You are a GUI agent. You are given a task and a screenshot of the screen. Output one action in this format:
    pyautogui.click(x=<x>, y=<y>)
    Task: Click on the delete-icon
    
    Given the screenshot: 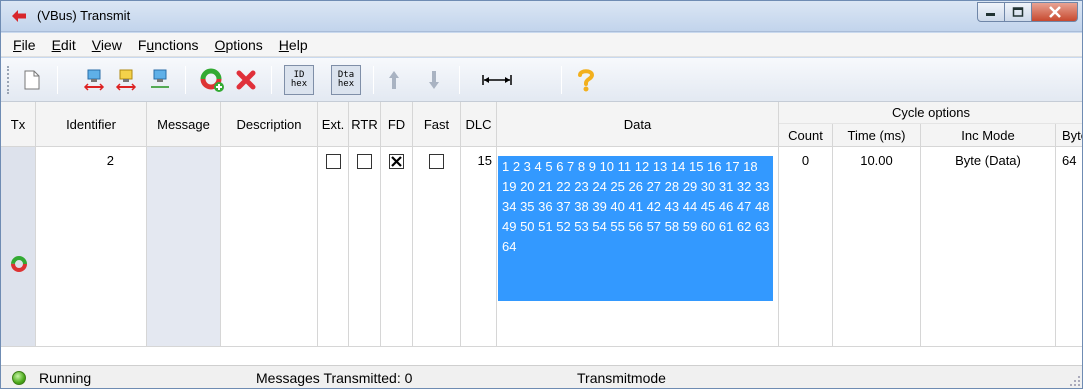 What is the action you would take?
    pyautogui.click(x=246, y=80)
    